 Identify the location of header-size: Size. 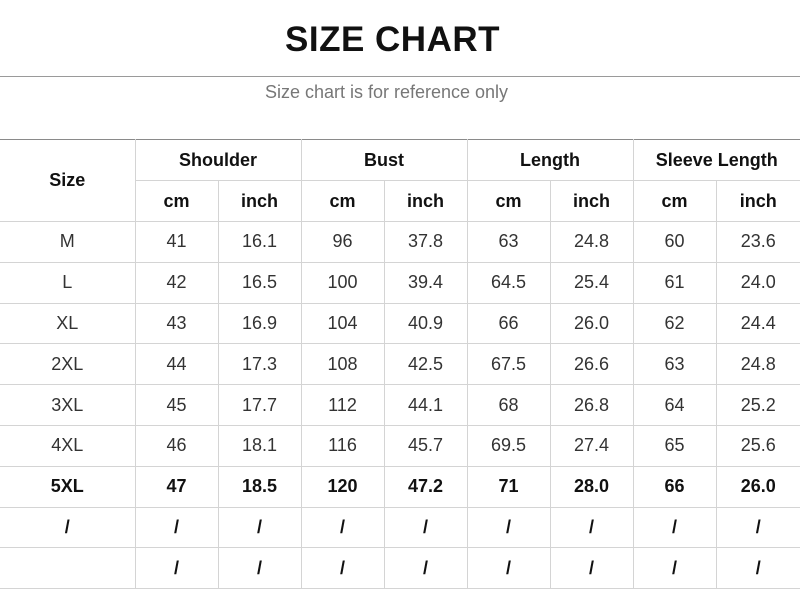
(68, 180).